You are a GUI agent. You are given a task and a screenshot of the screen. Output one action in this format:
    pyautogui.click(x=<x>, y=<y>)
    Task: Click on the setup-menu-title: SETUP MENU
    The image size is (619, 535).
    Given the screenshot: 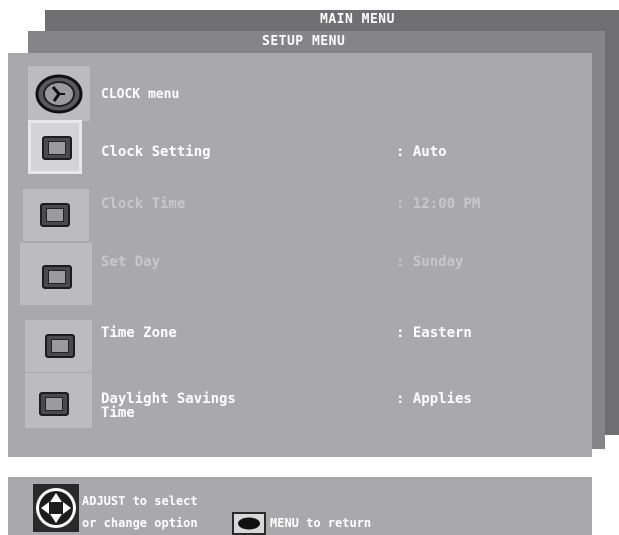 What is the action you would take?
    pyautogui.click(x=304, y=41)
    